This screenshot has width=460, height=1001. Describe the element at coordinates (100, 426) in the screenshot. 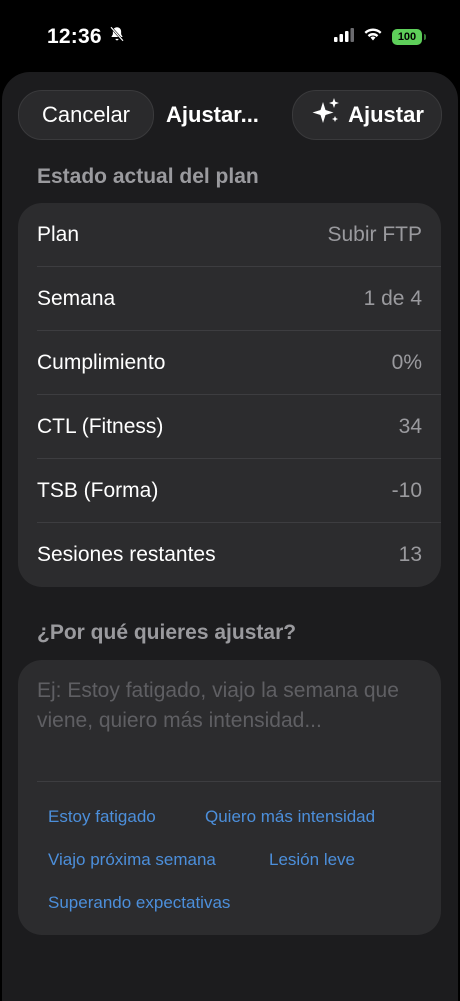

I see `ctl-row-label: CTL (Fitness)` at that location.